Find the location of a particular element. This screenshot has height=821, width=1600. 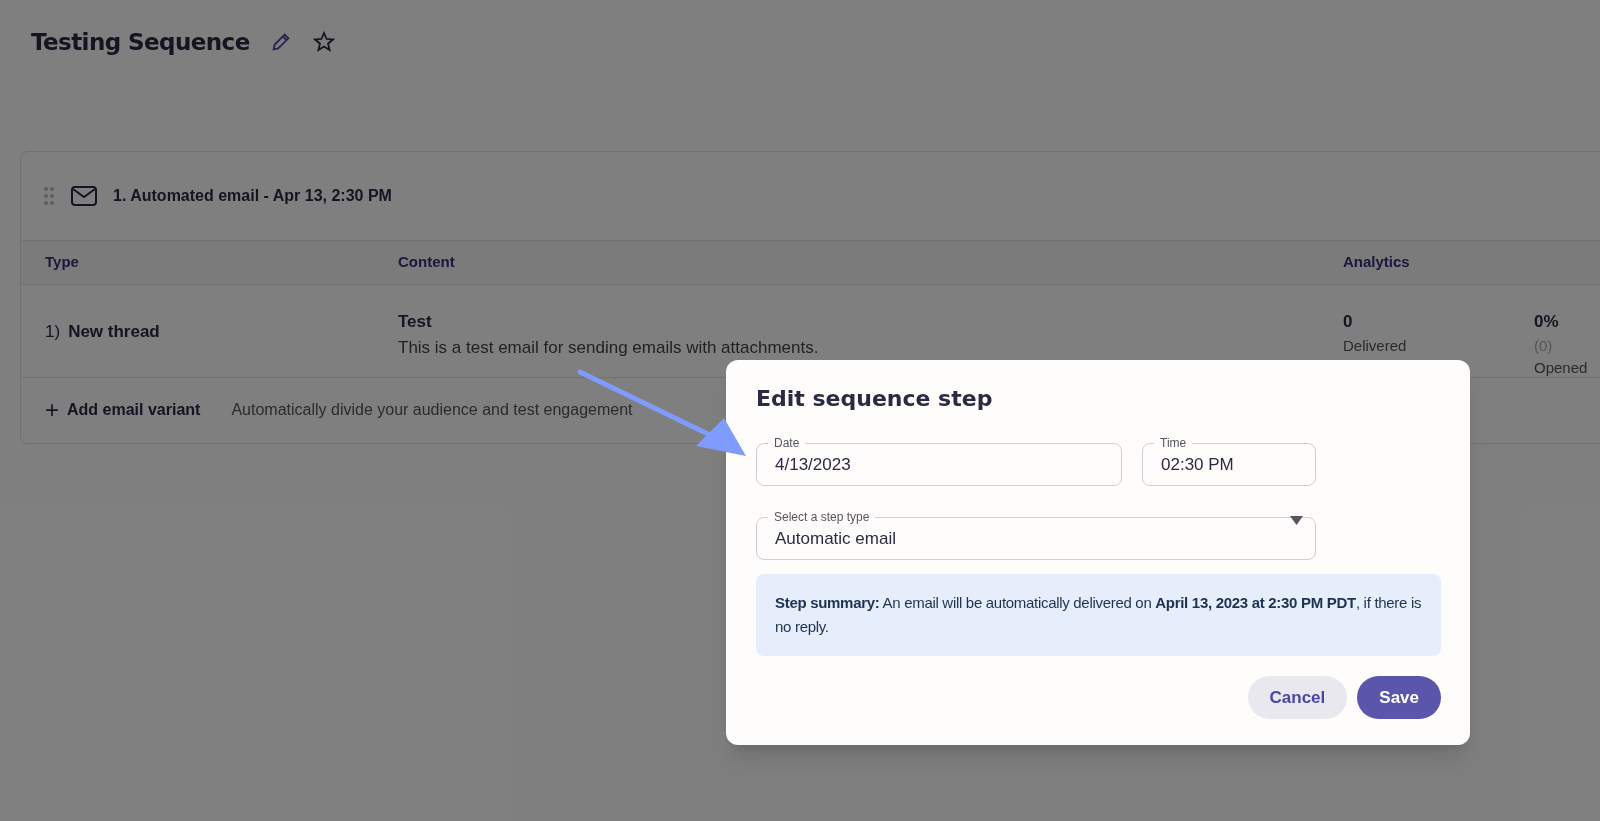

email-subject: Test is located at coordinates (415, 322).